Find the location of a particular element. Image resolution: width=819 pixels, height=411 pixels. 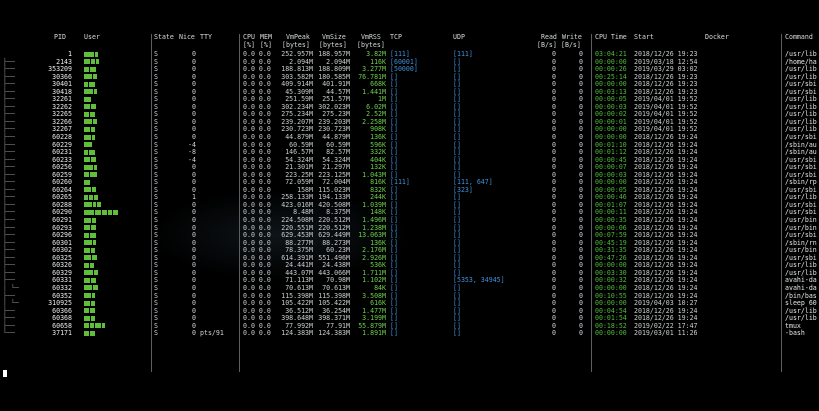

col-vmrss-unit: [bytes] is located at coordinates (371, 45).